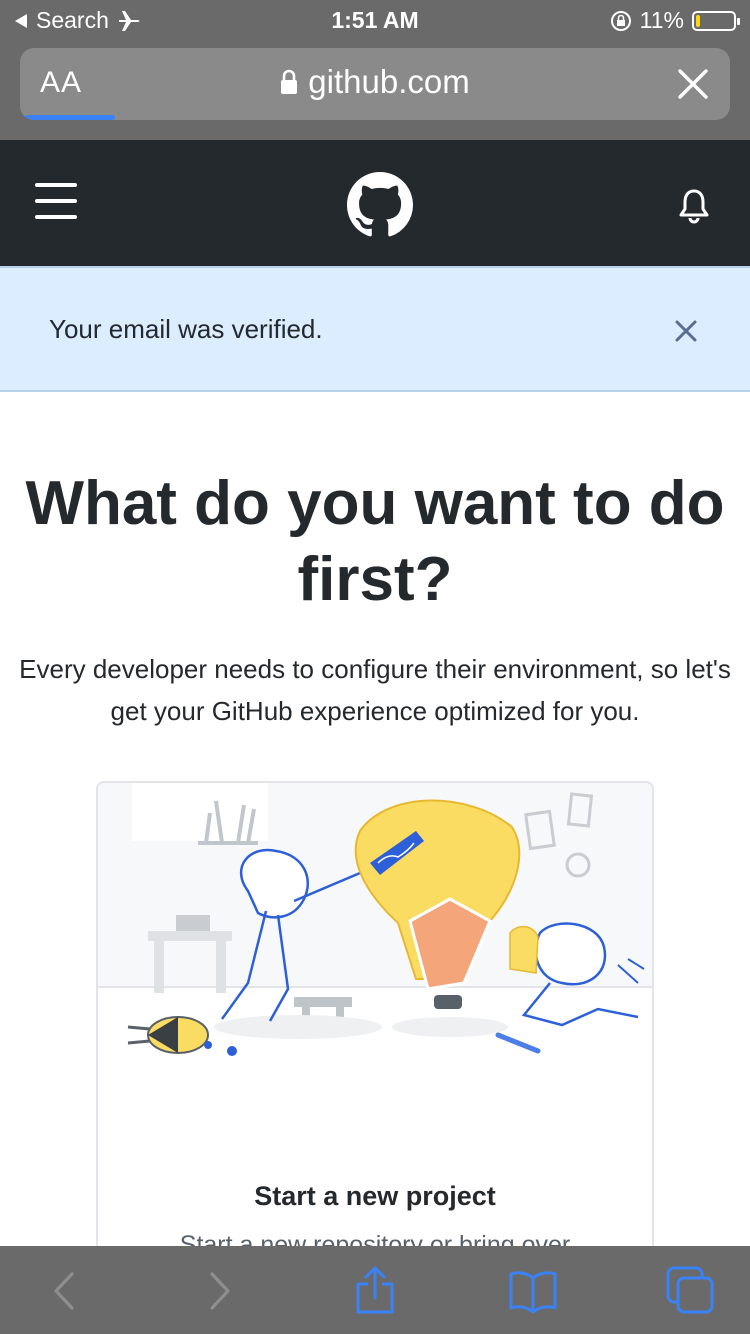  I want to click on github-header, so click(375, 203).